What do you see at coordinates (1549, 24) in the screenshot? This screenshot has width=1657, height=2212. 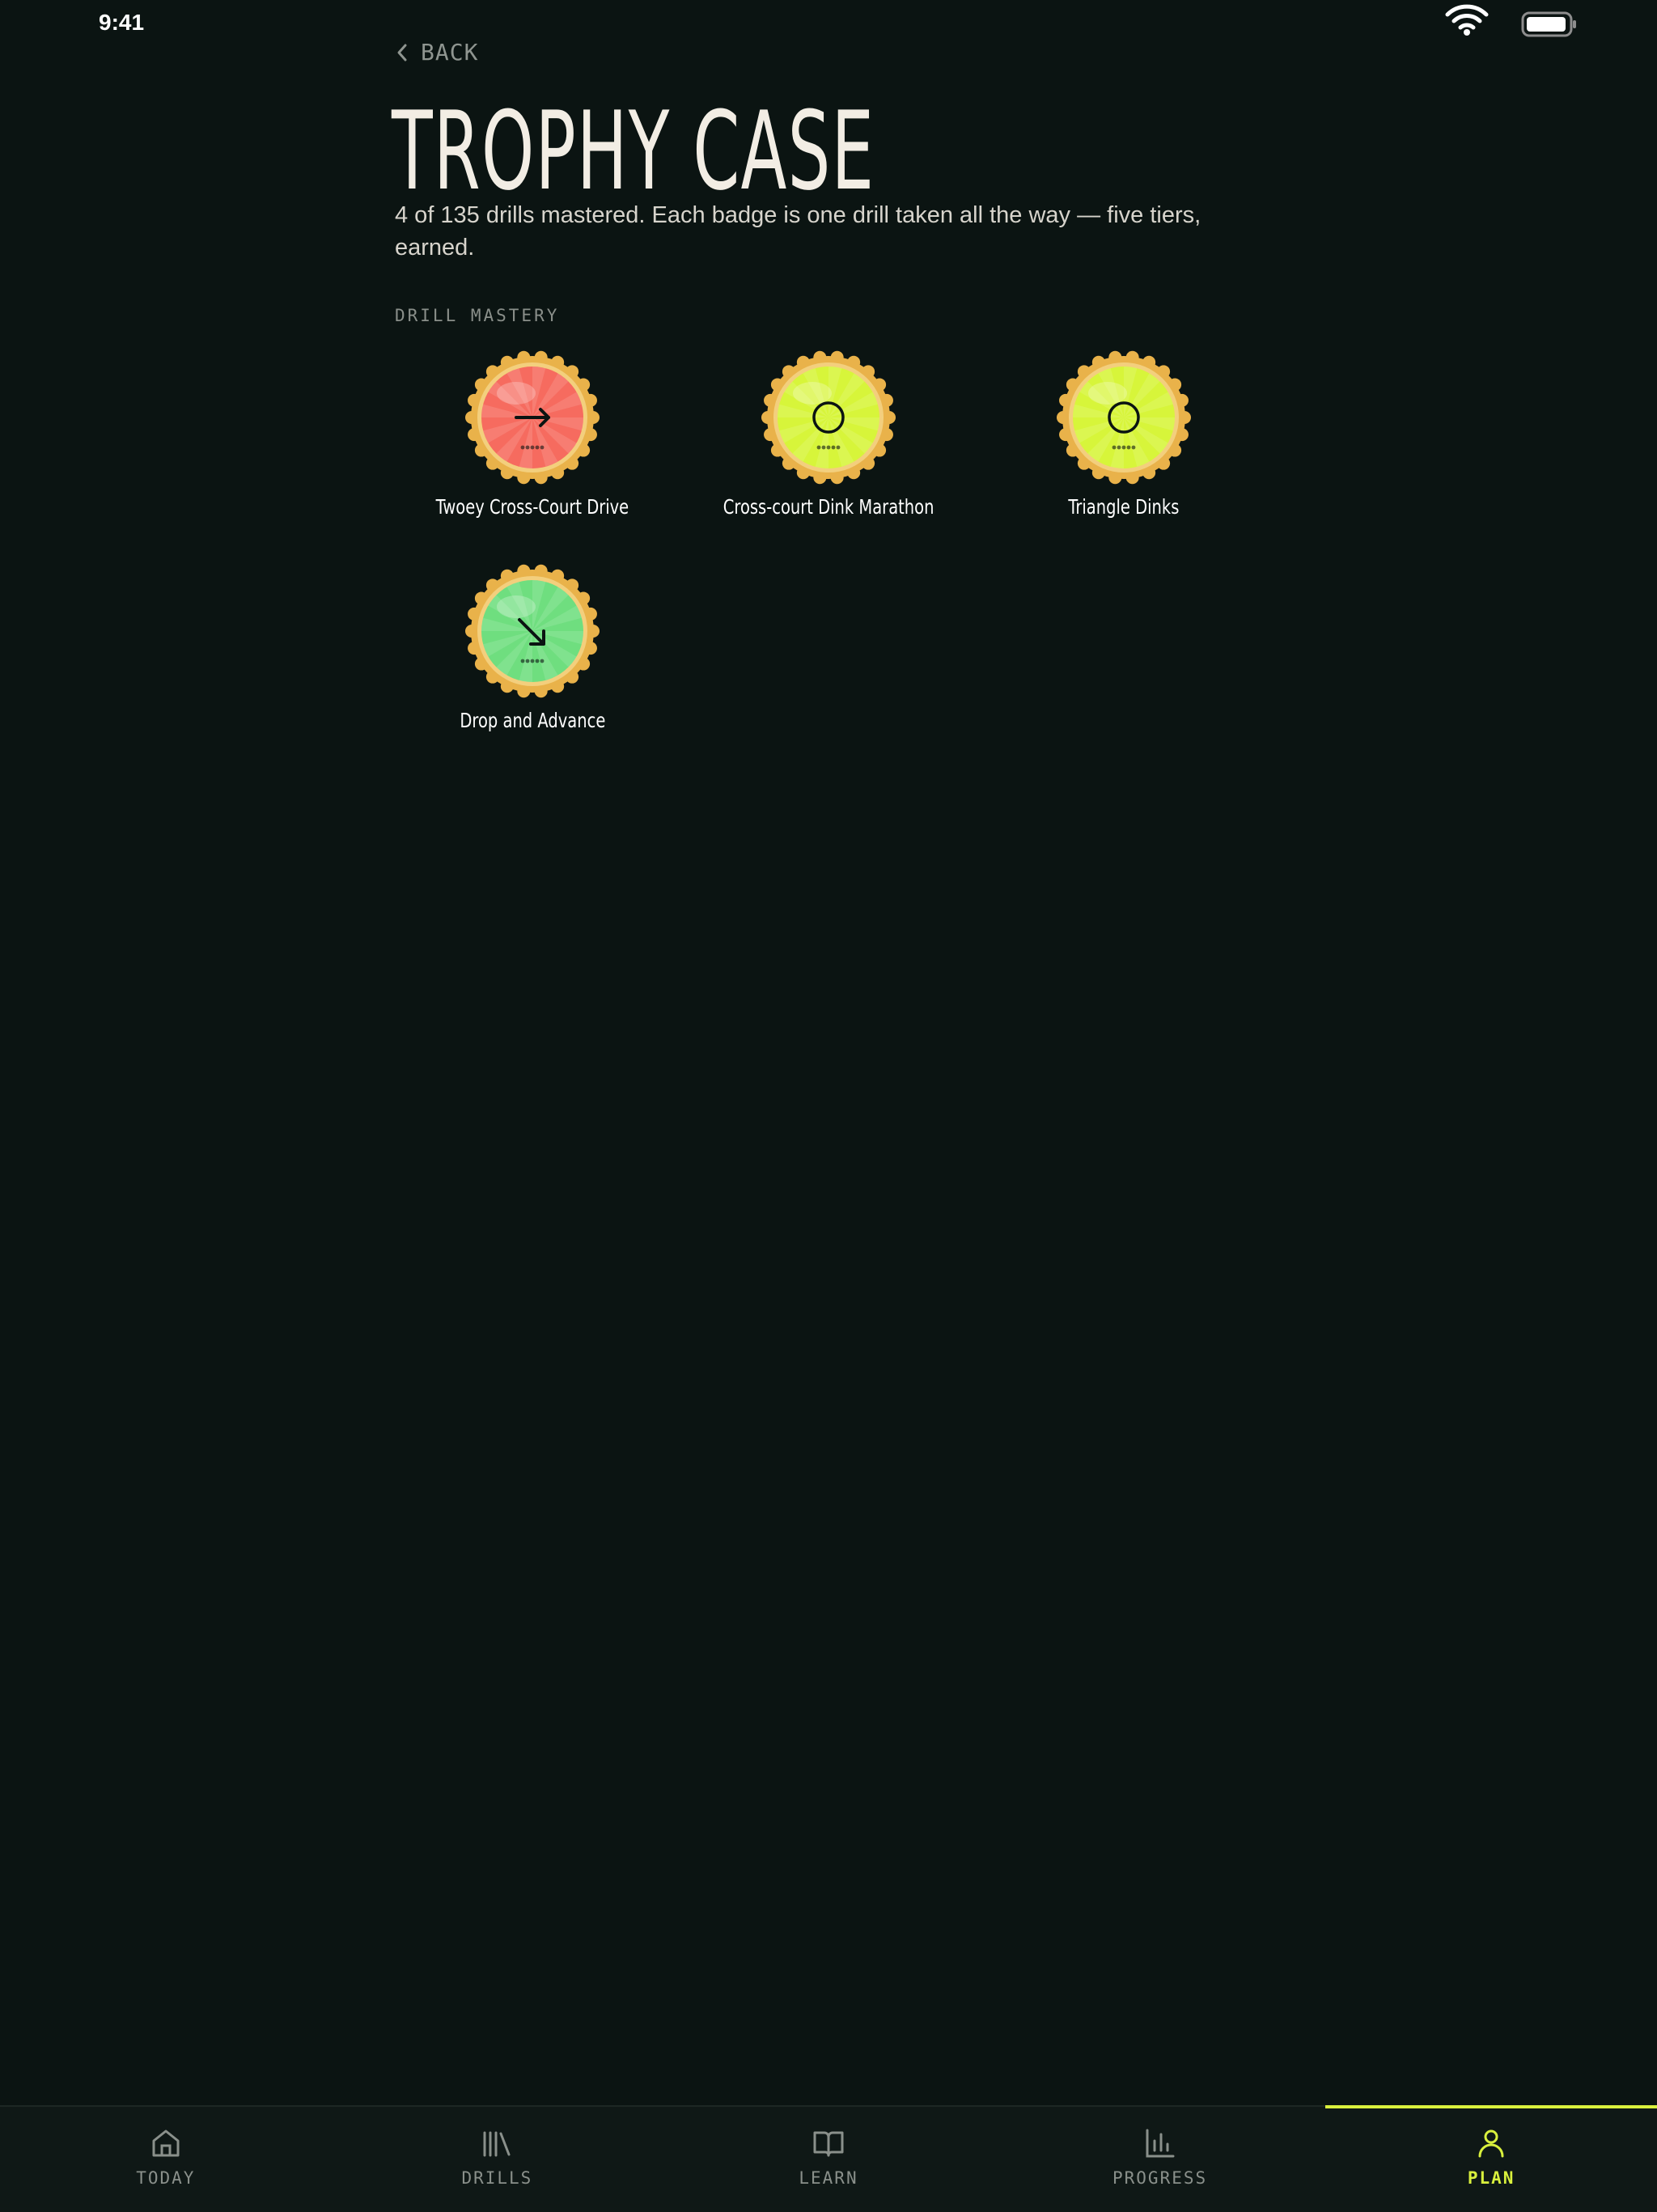 I see `battery-icon` at bounding box center [1549, 24].